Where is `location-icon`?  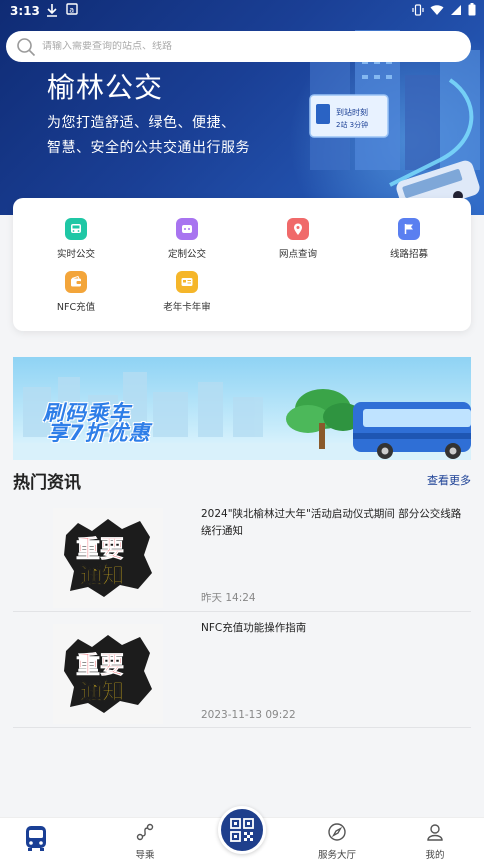 location-icon is located at coordinates (298, 229).